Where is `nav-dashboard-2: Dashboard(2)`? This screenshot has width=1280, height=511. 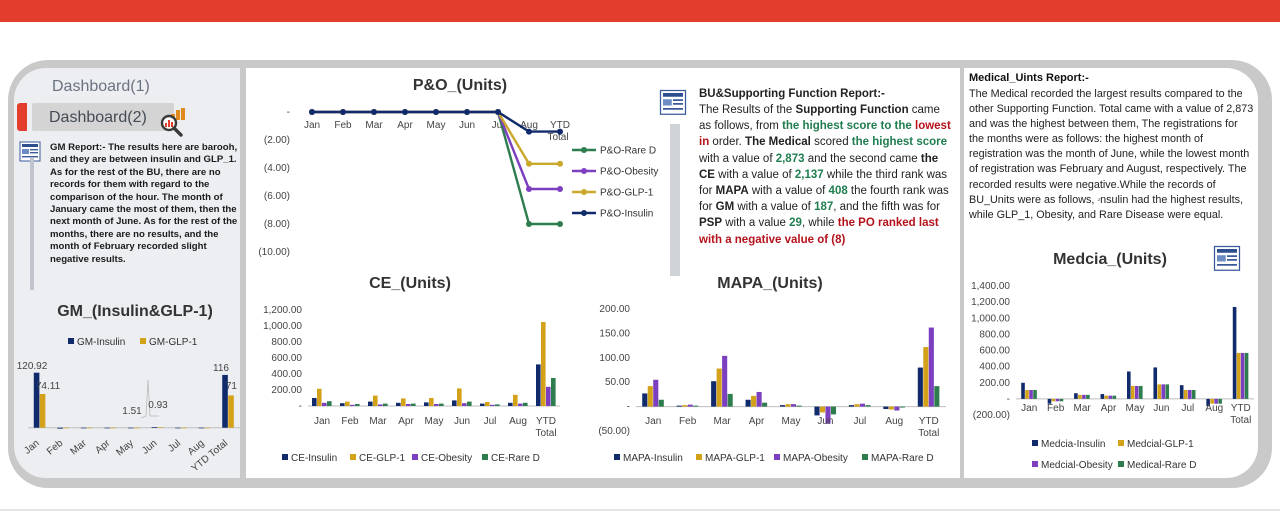
nav-dashboard-2: Dashboard(2) is located at coordinates (98, 118).